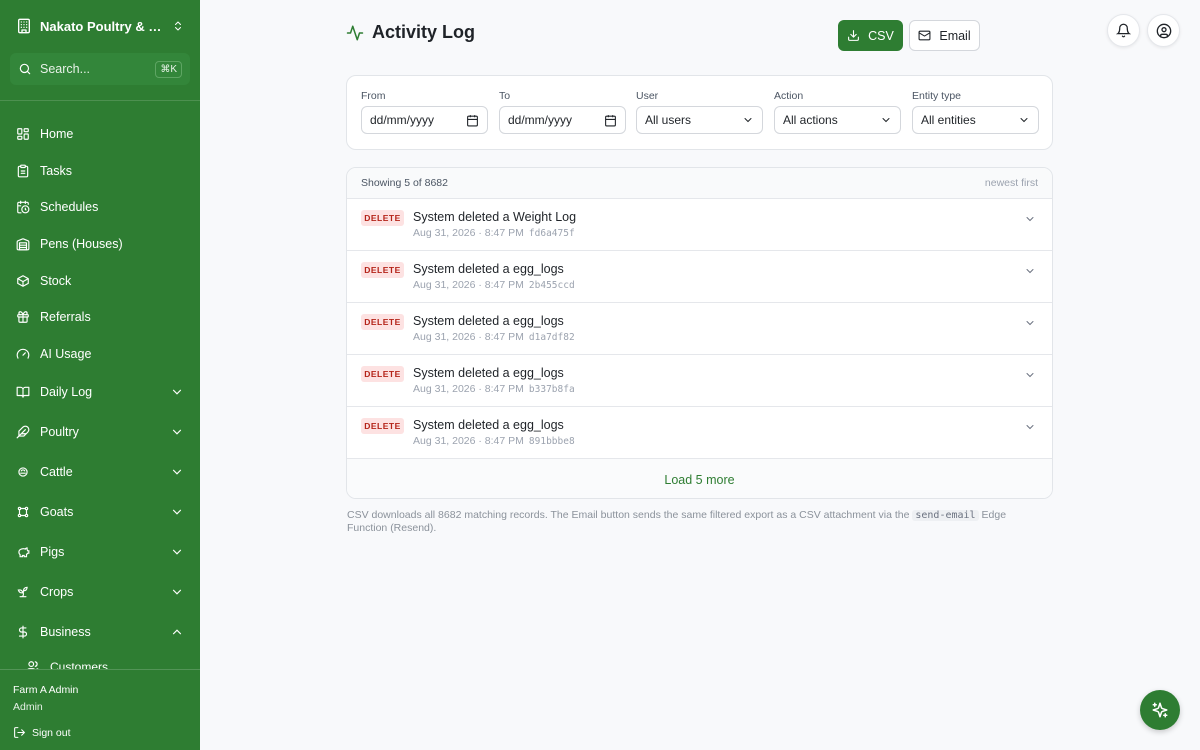  Describe the element at coordinates (100, 69) in the screenshot. I see `sidebar-search: Search... ⌘K` at that location.